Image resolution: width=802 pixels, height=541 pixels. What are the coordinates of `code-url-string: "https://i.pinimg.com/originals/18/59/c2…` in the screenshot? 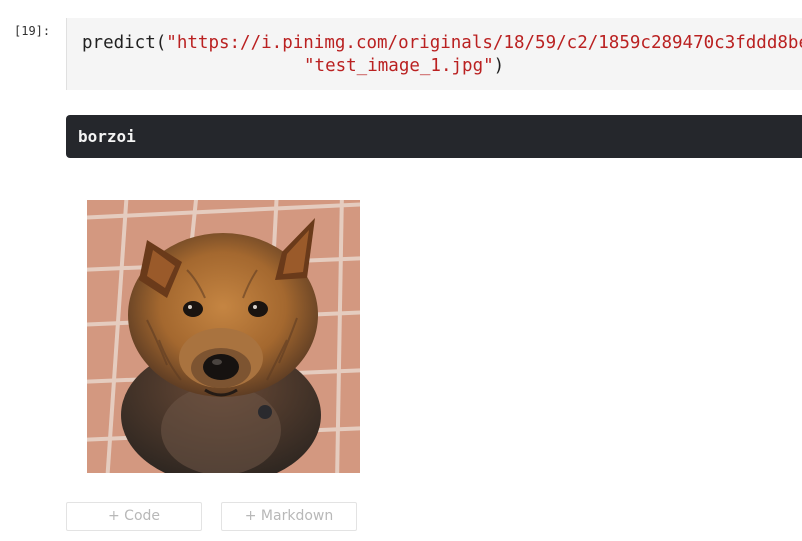 It's located at (484, 43).